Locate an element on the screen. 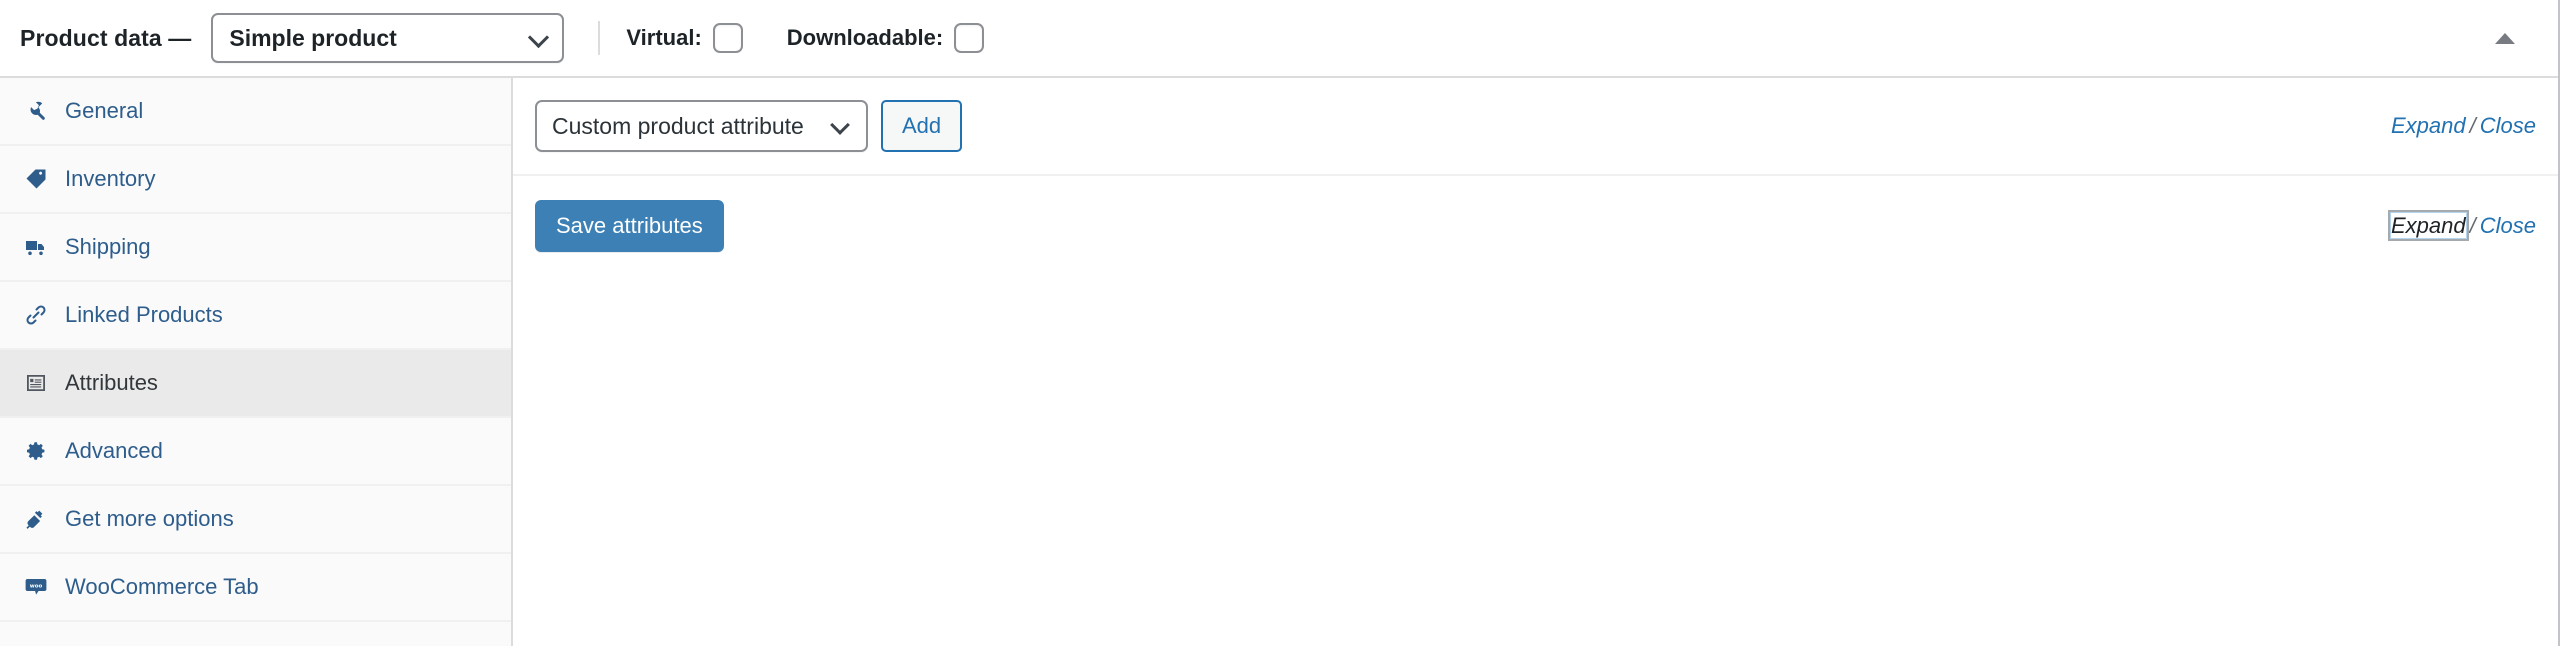  header-divider is located at coordinates (599, 38).